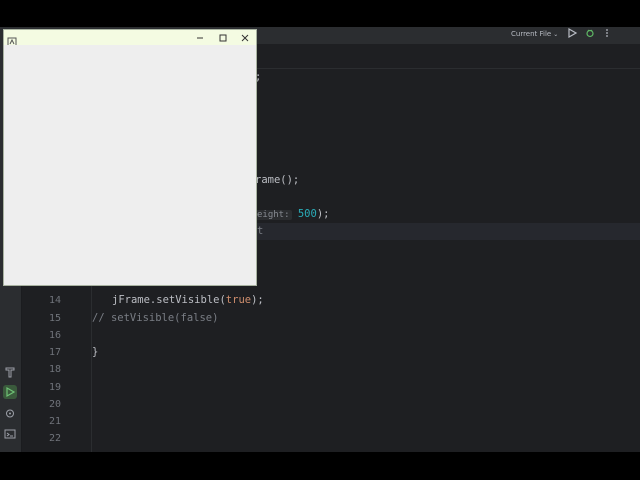 Image resolution: width=640 pixels, height=480 pixels. What do you see at coordinates (556, 34) in the screenshot?
I see `chevron-down-icon: ⌄` at bounding box center [556, 34].